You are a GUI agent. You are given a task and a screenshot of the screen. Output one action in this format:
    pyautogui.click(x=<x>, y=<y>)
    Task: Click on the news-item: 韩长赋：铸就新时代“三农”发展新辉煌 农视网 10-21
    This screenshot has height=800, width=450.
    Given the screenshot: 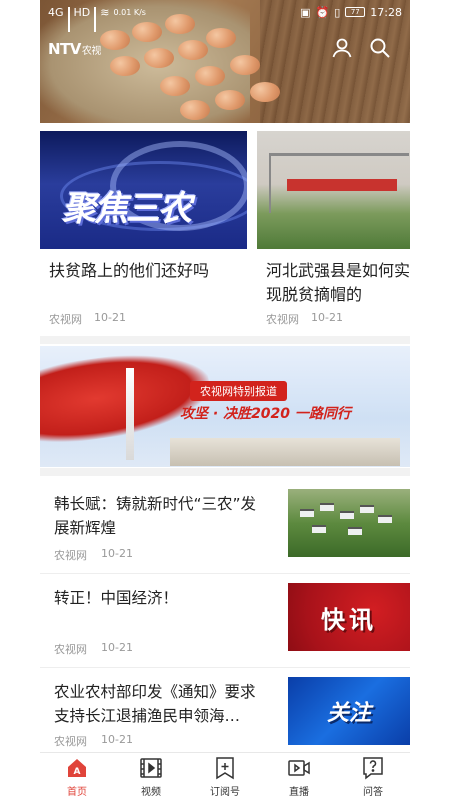 What is the action you would take?
    pyautogui.click(x=225, y=528)
    